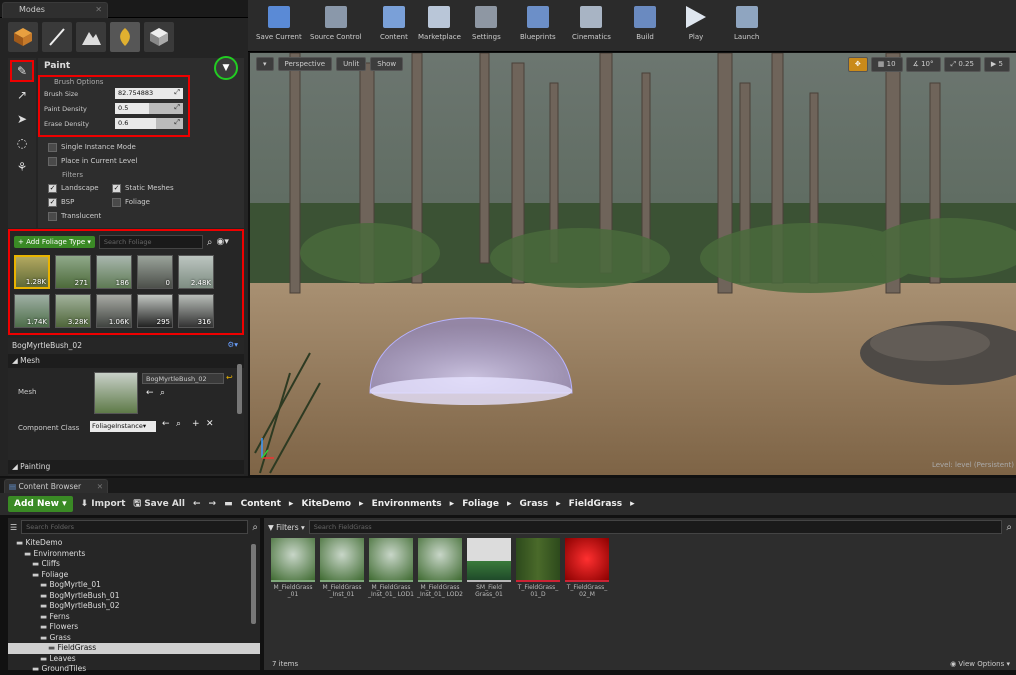 Image resolution: width=1016 pixels, height=675 pixels. I want to click on folder-item: ▬ Ferns, so click(134, 617).